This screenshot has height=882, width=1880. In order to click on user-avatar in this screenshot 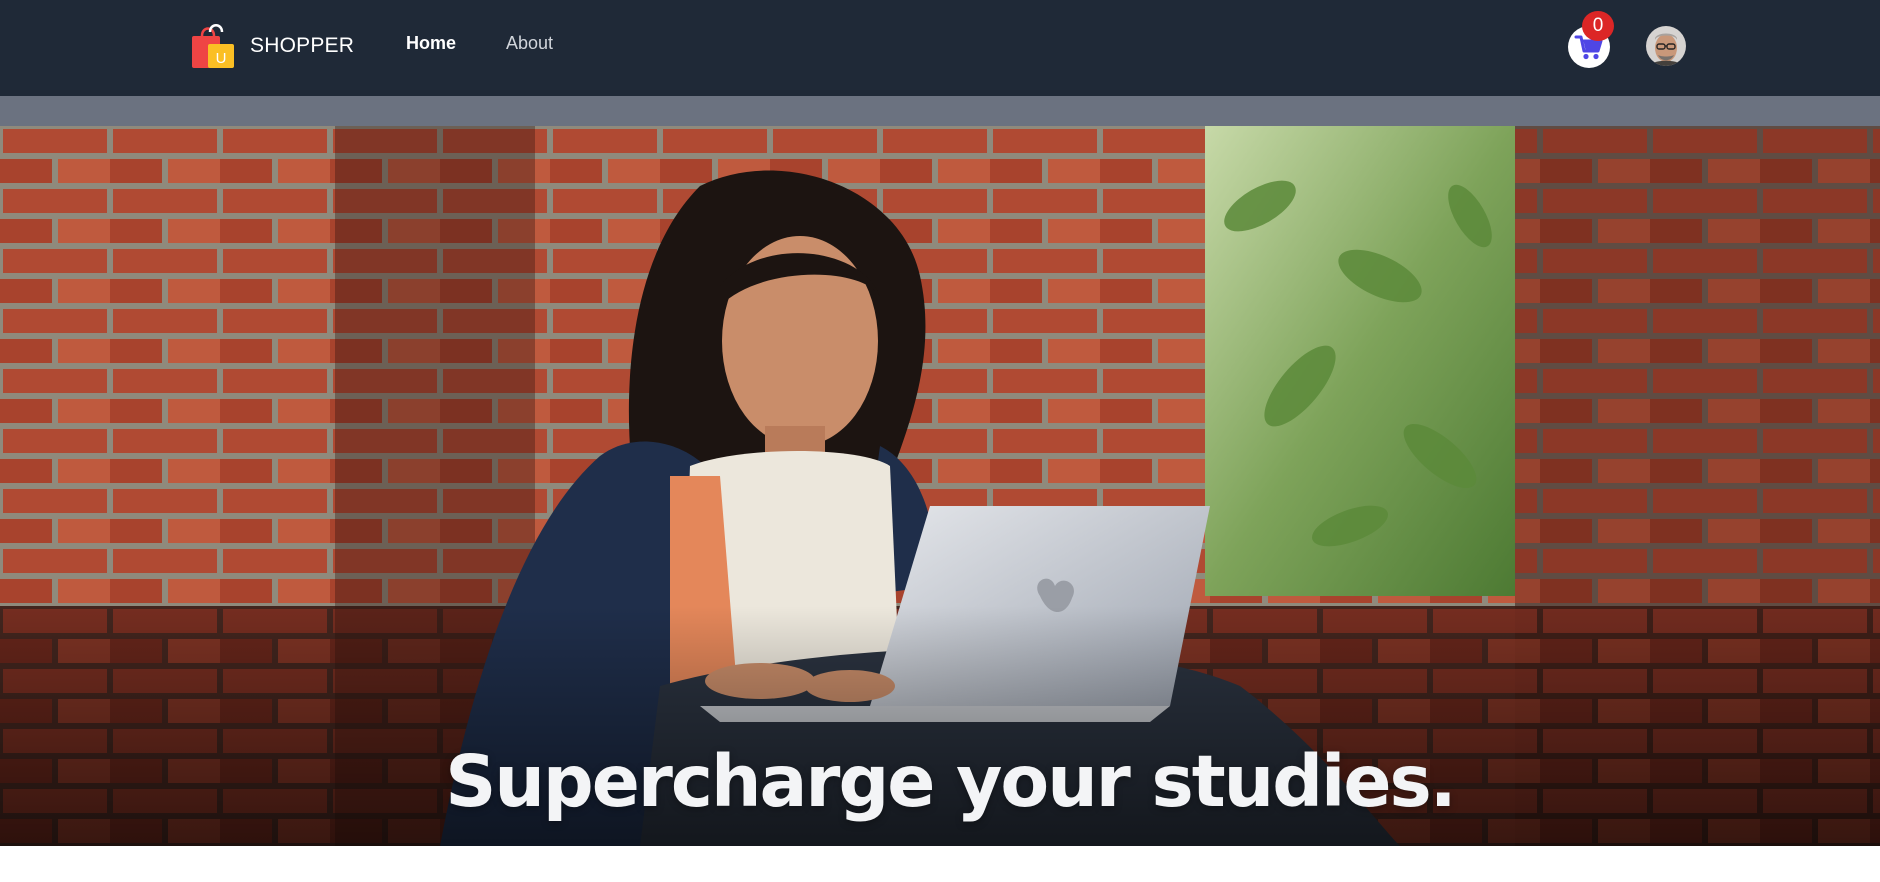, I will do `click(1666, 46)`.